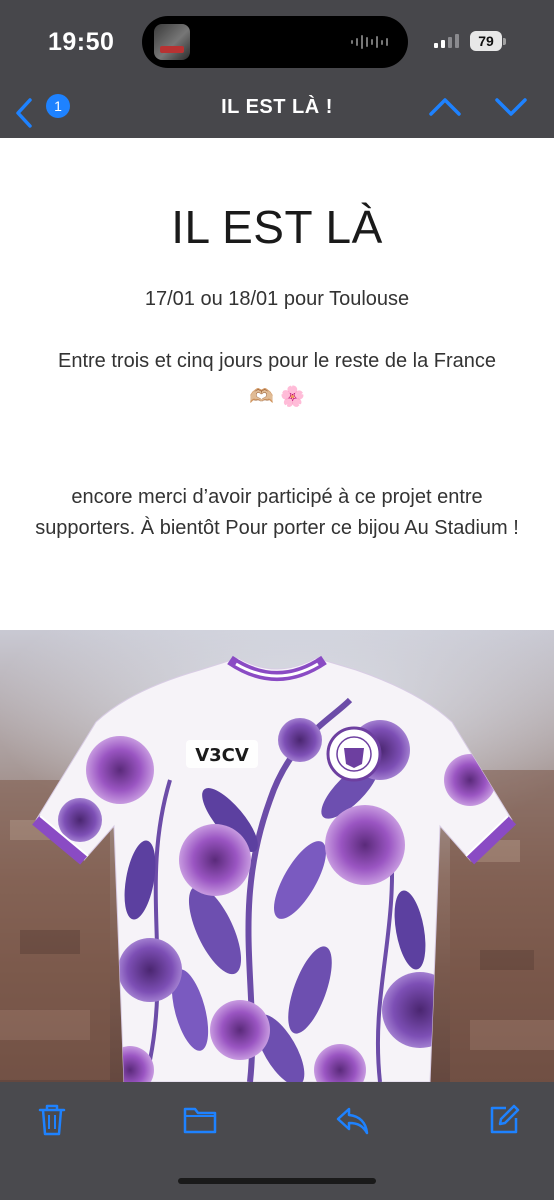  I want to click on battery-icon, so click(504, 41).